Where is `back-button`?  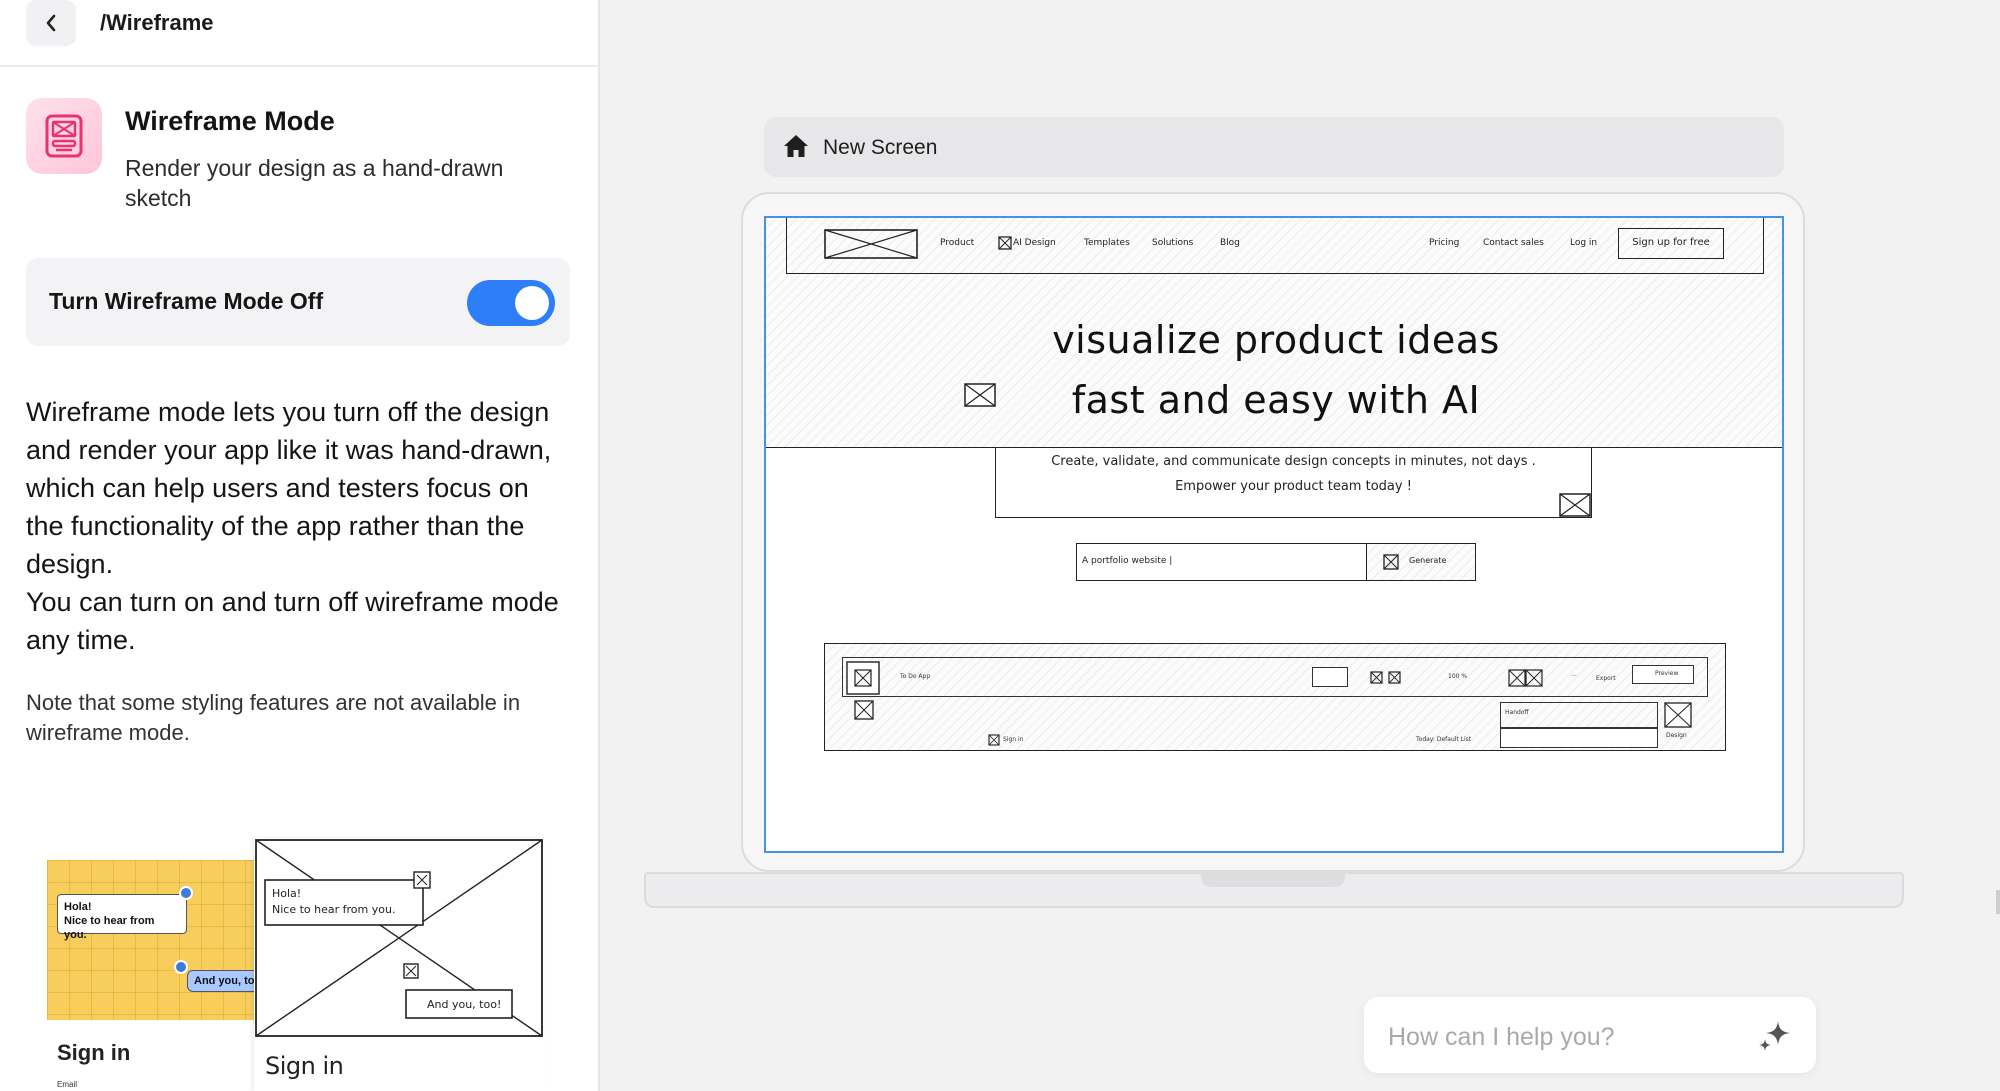
back-button is located at coordinates (51, 23).